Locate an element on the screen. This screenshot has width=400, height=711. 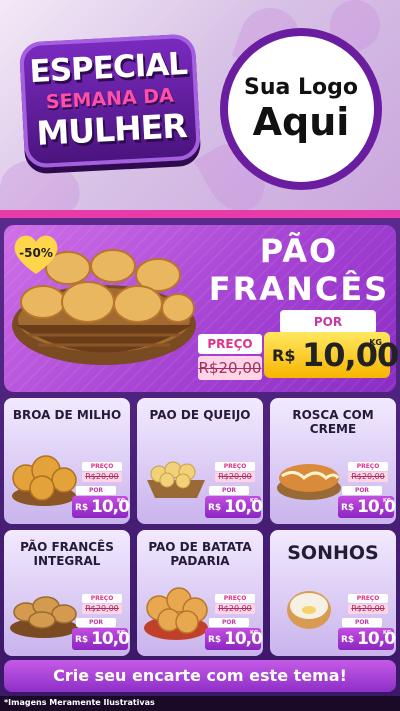
hero-title: PÃO FRANCÊS is located at coordinates (299, 270).